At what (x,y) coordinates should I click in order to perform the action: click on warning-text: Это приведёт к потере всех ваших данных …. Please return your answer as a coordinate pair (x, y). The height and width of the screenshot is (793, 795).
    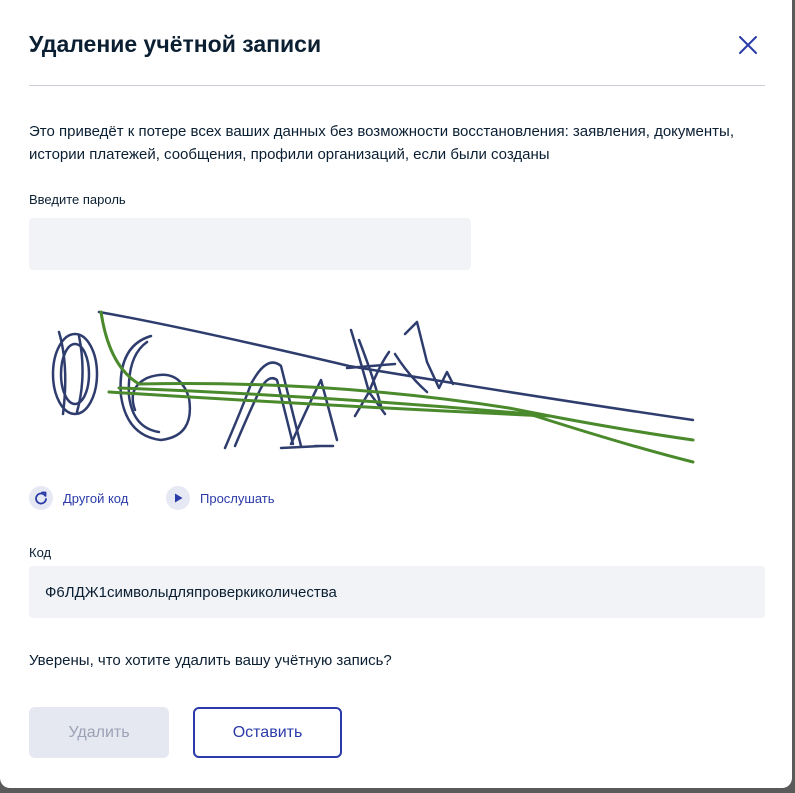
    Looking at the image, I should click on (381, 143).